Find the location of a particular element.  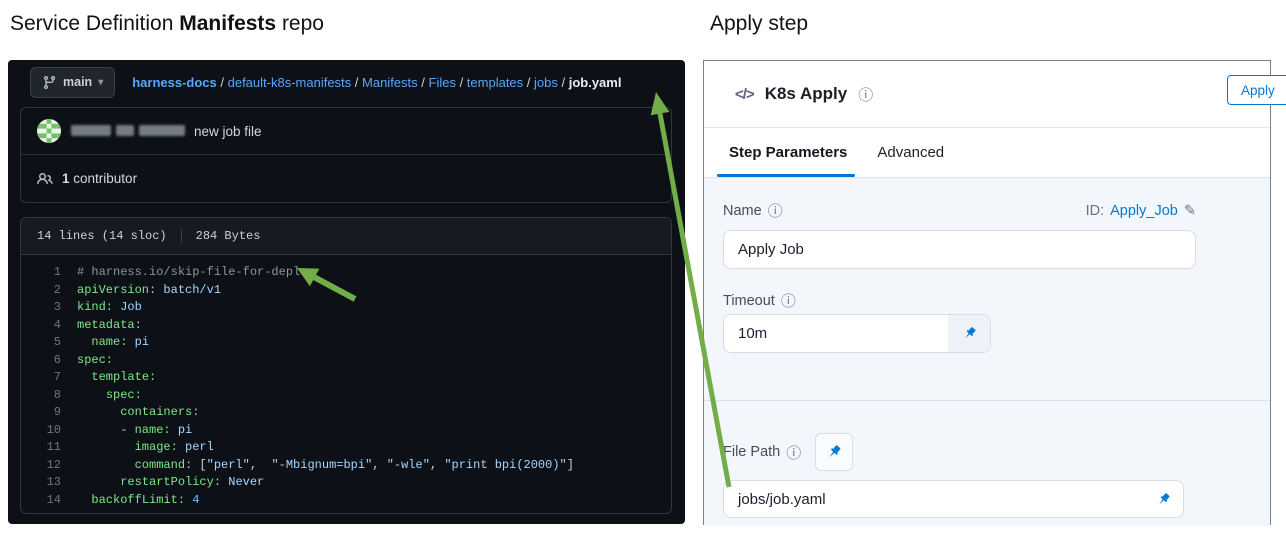

line-number: 3 is located at coordinates (49, 308).